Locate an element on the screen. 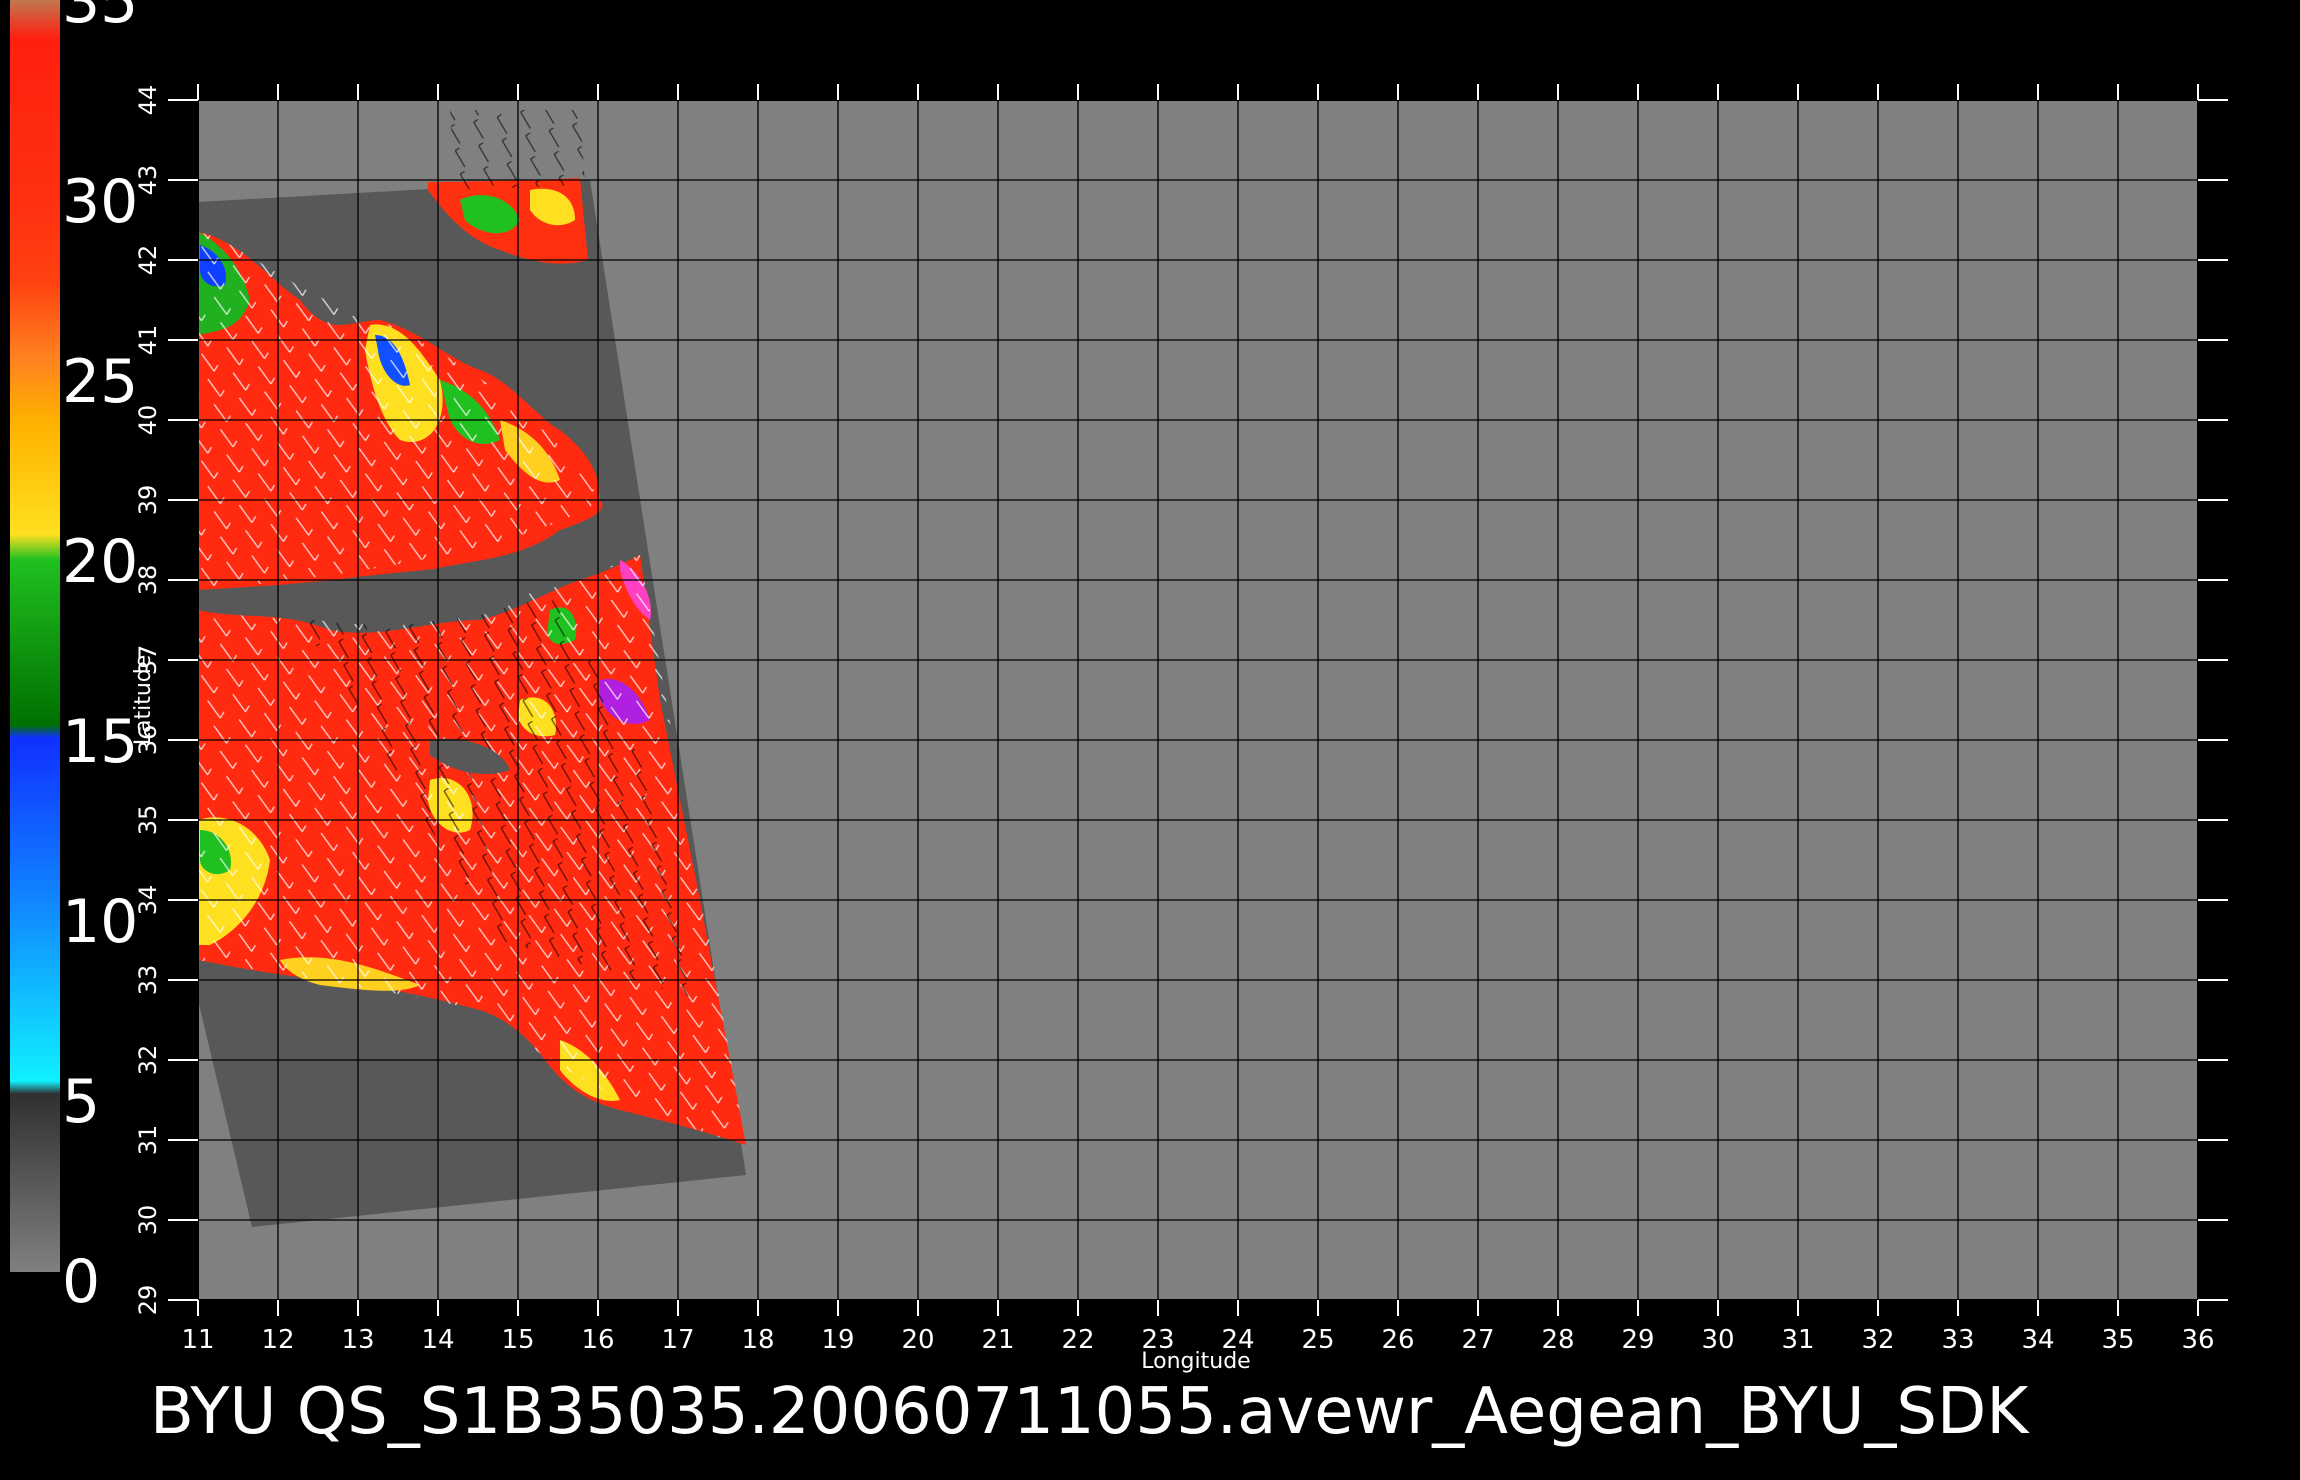 Image resolution: width=2300 pixels, height=1480 pixels. x-tick-label: 35 is located at coordinates (2117, 1340).